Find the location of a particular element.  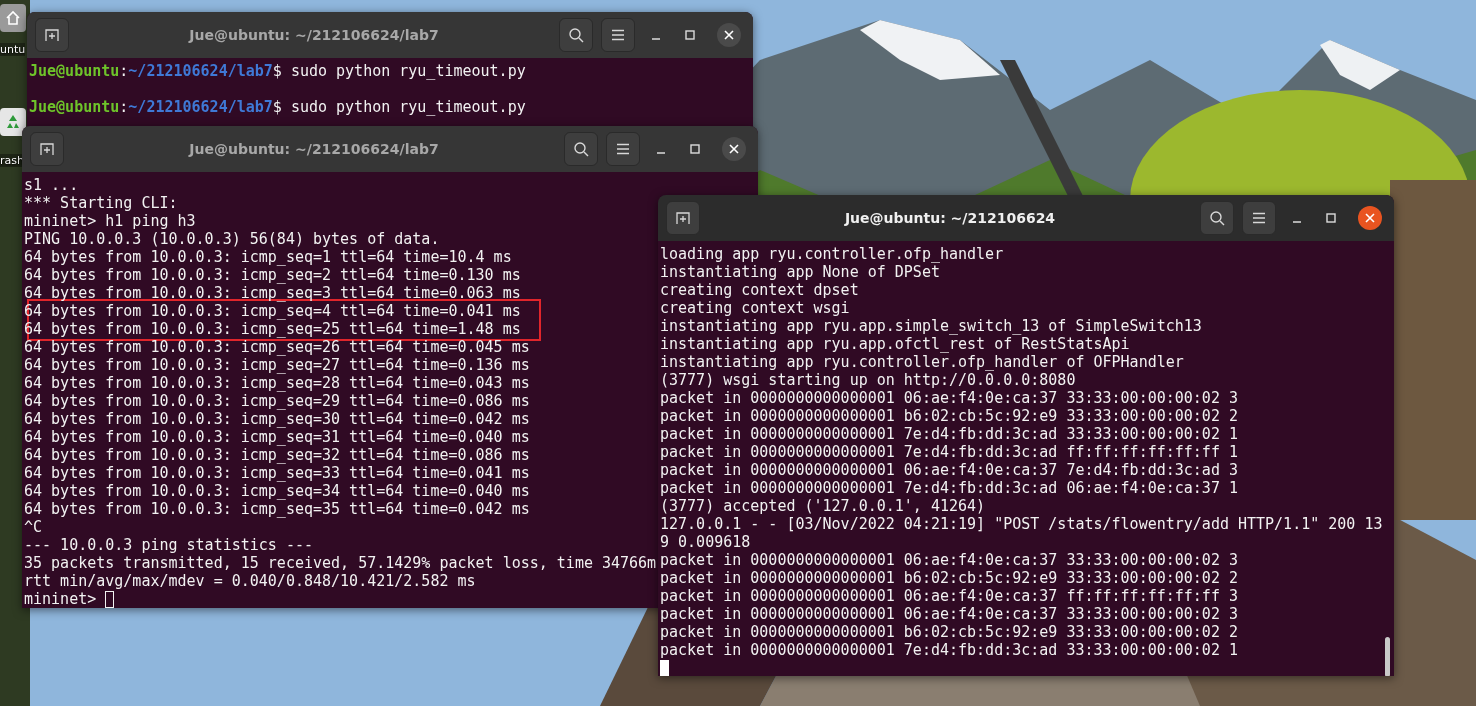

output-line: ^C is located at coordinates (33, 527).